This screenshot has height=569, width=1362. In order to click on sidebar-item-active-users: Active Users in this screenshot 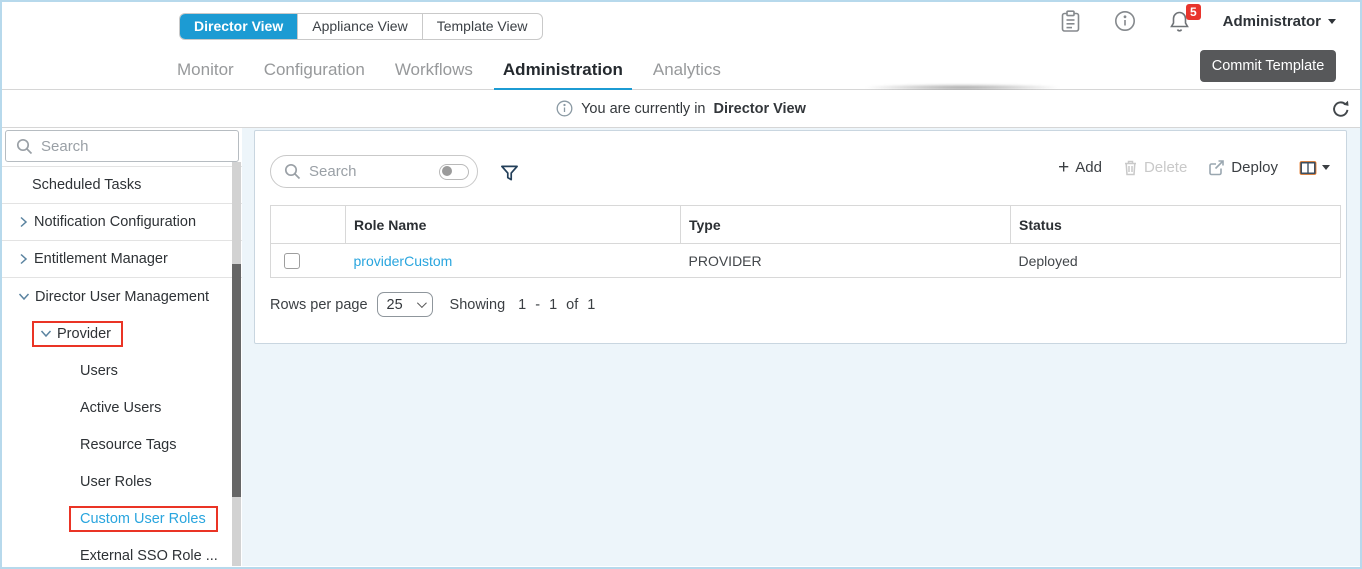, I will do `click(122, 407)`.